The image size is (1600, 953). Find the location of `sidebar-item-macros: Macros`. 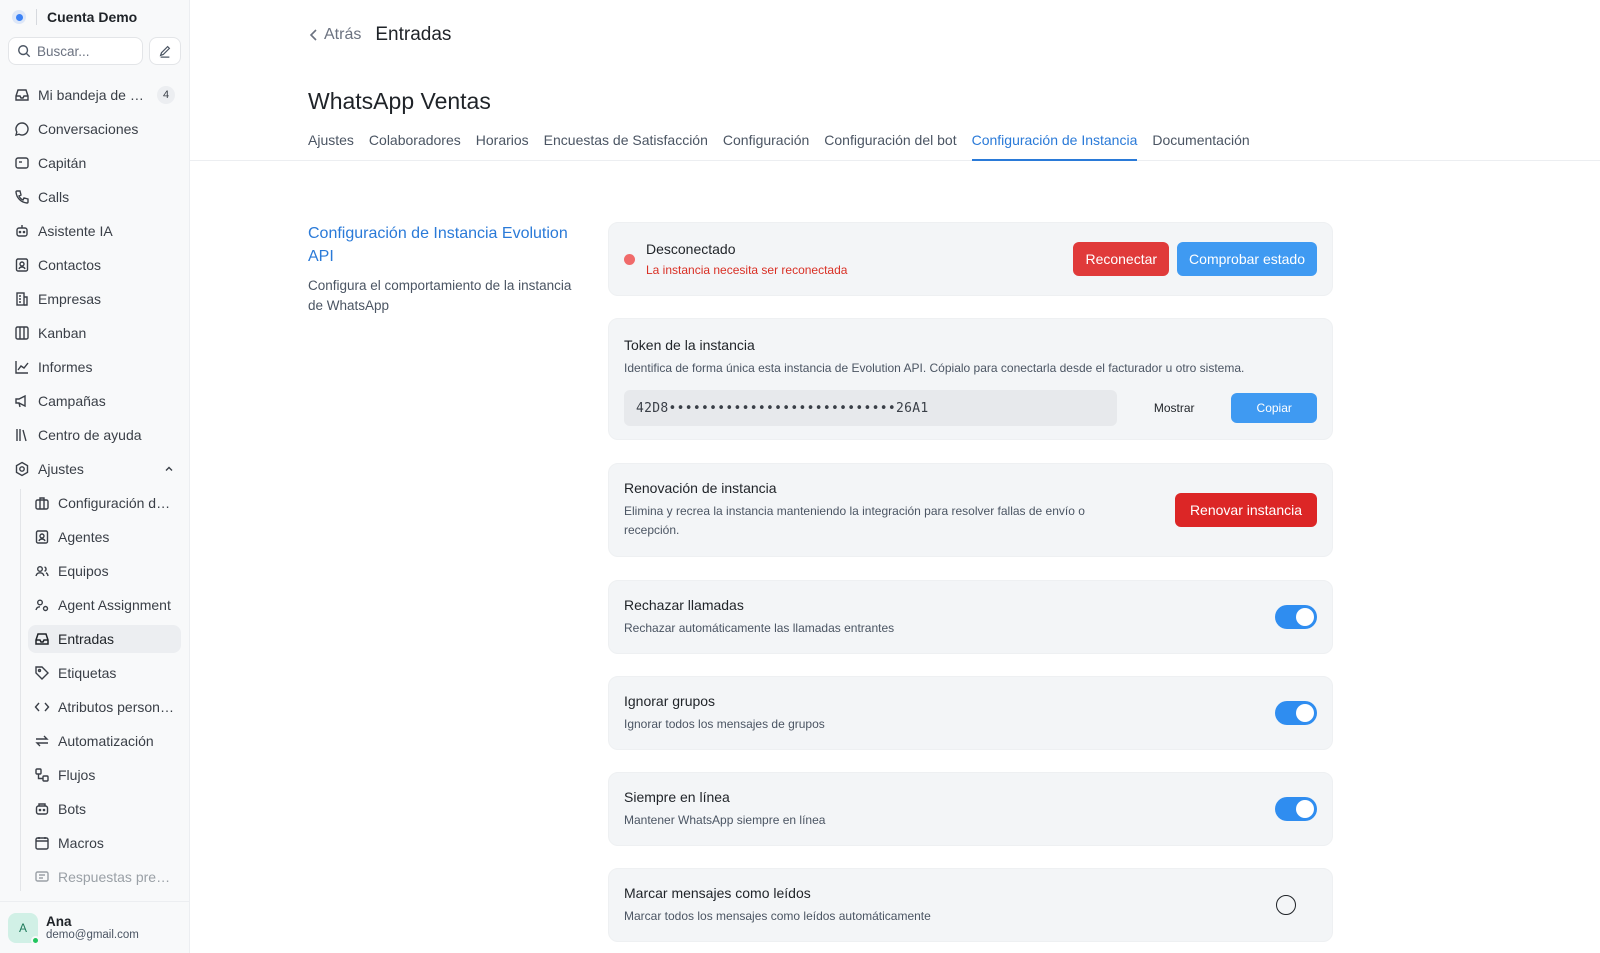

sidebar-item-macros: Macros is located at coordinates (104, 843).